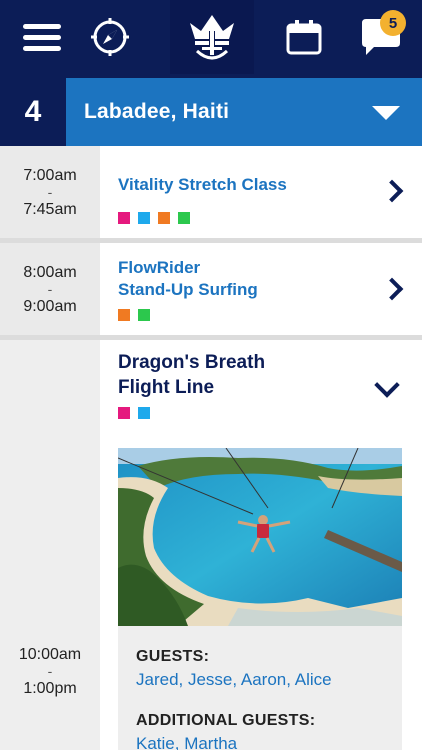 The width and height of the screenshot is (422, 750). I want to click on time-range: 8:00am - 9:00am, so click(50, 289).